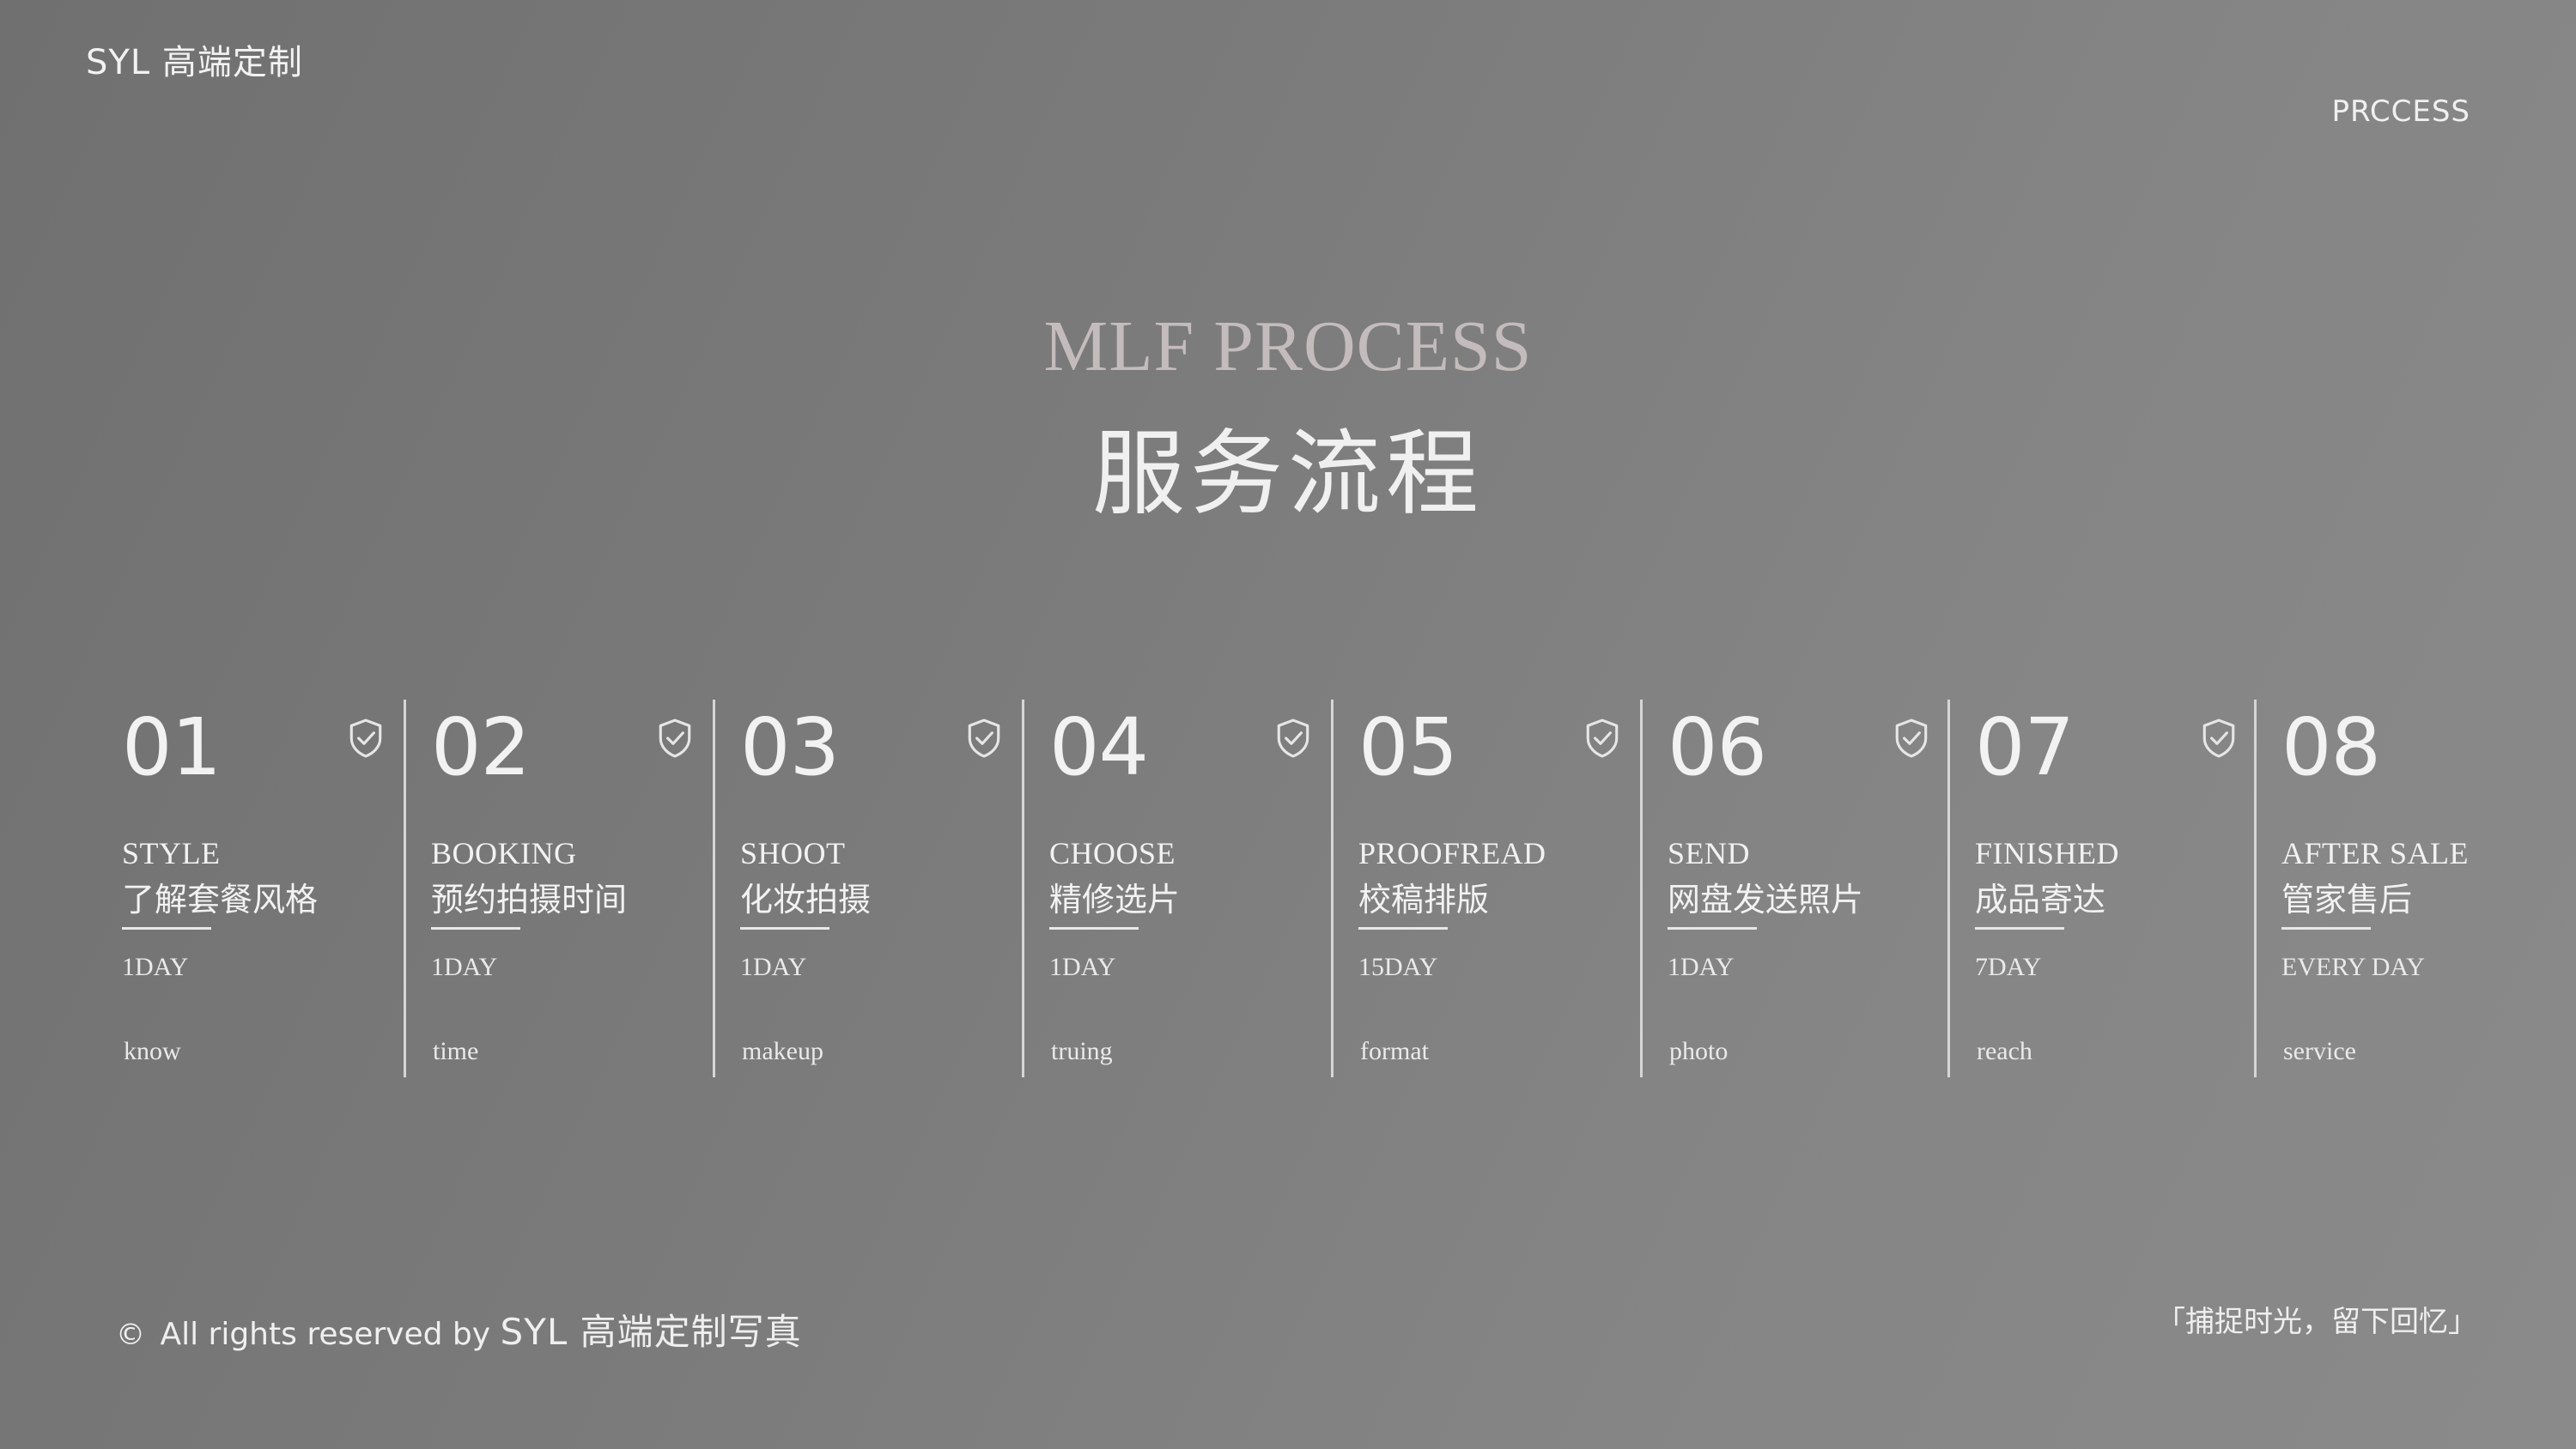  What do you see at coordinates (1424, 900) in the screenshot?
I see `step-title-chinese: 校稿排版` at bounding box center [1424, 900].